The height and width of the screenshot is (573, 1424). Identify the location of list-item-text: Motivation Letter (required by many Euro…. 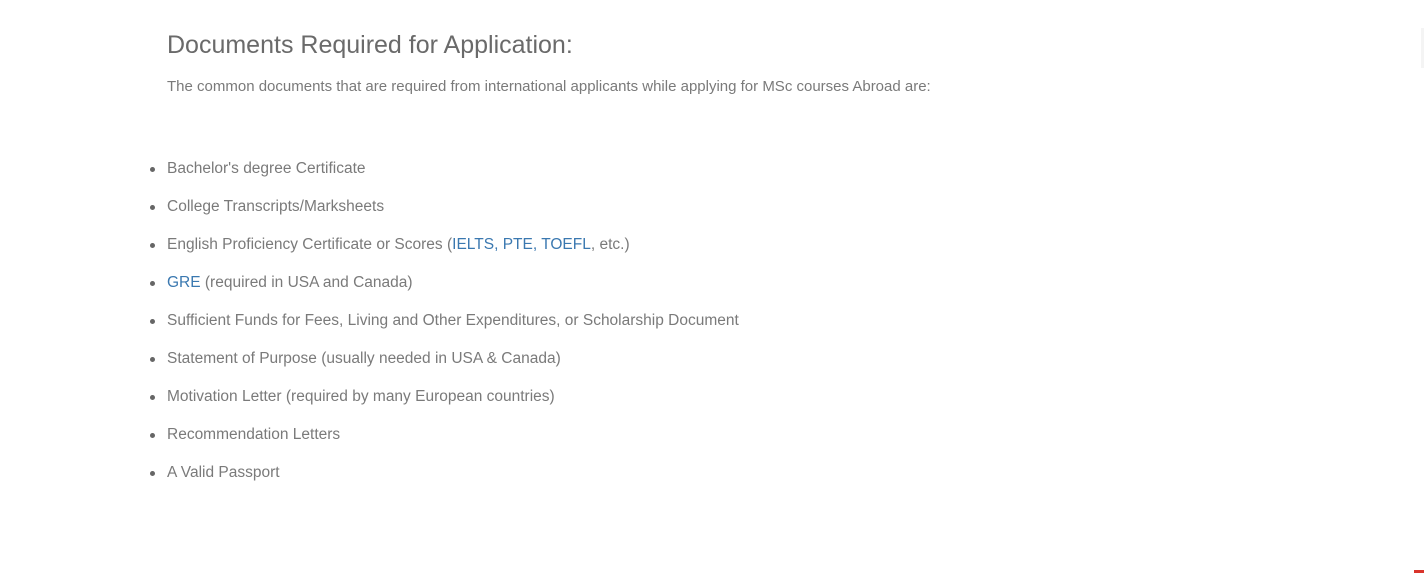
(361, 396).